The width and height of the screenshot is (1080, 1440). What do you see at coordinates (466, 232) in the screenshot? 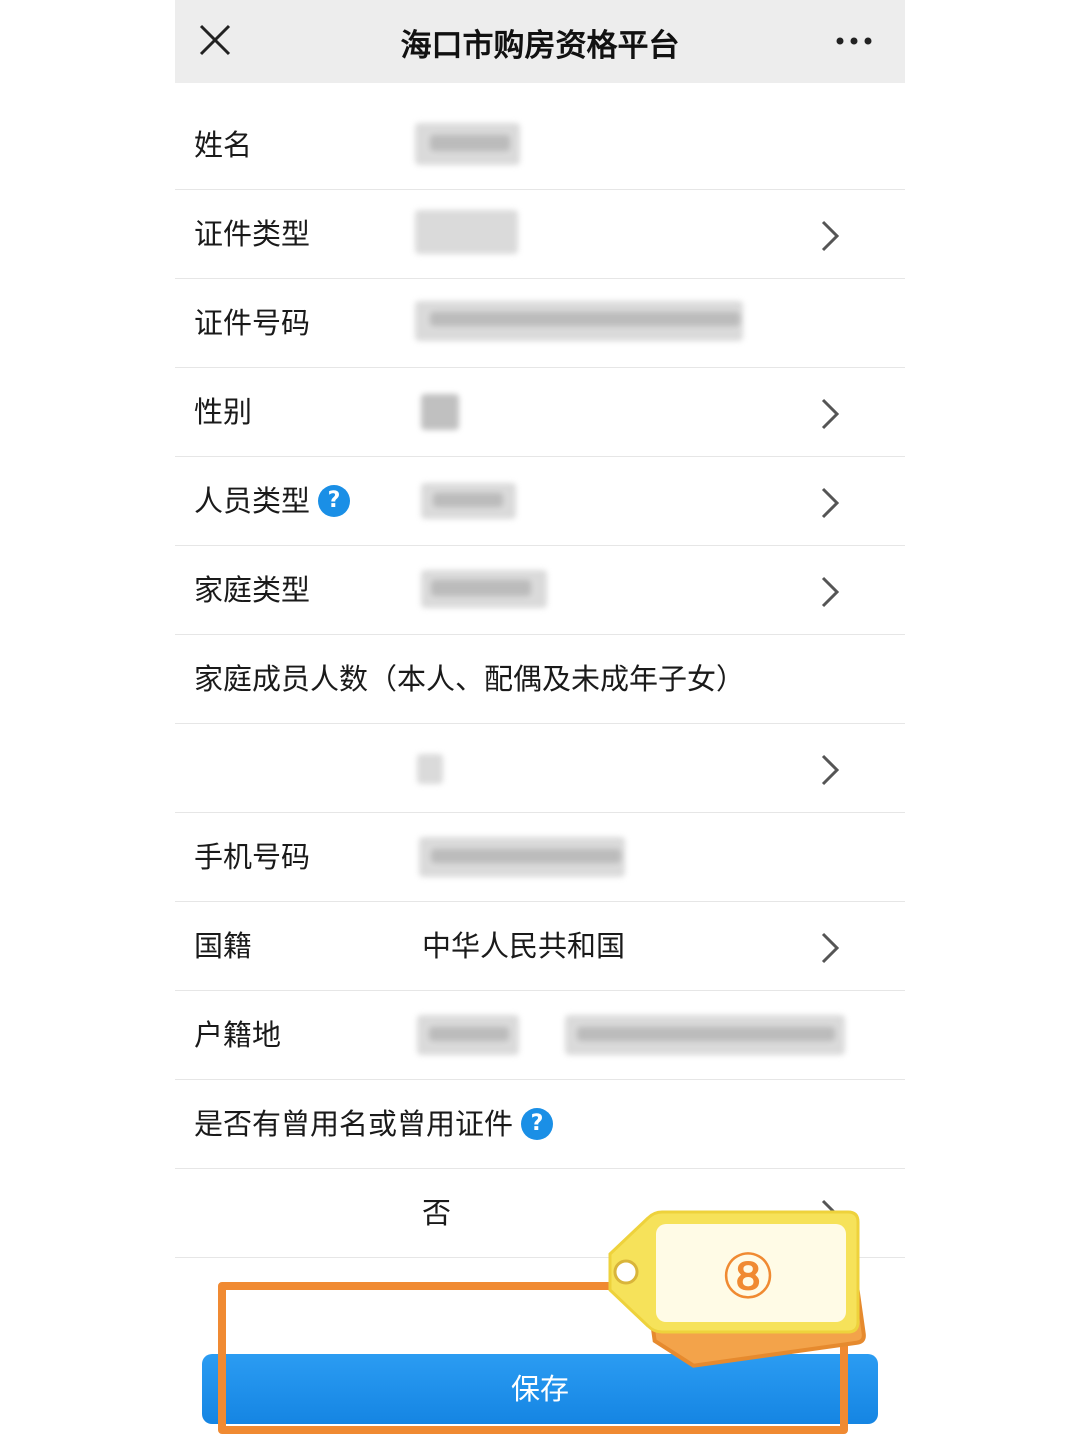
I see `id-type-value-redacted` at bounding box center [466, 232].